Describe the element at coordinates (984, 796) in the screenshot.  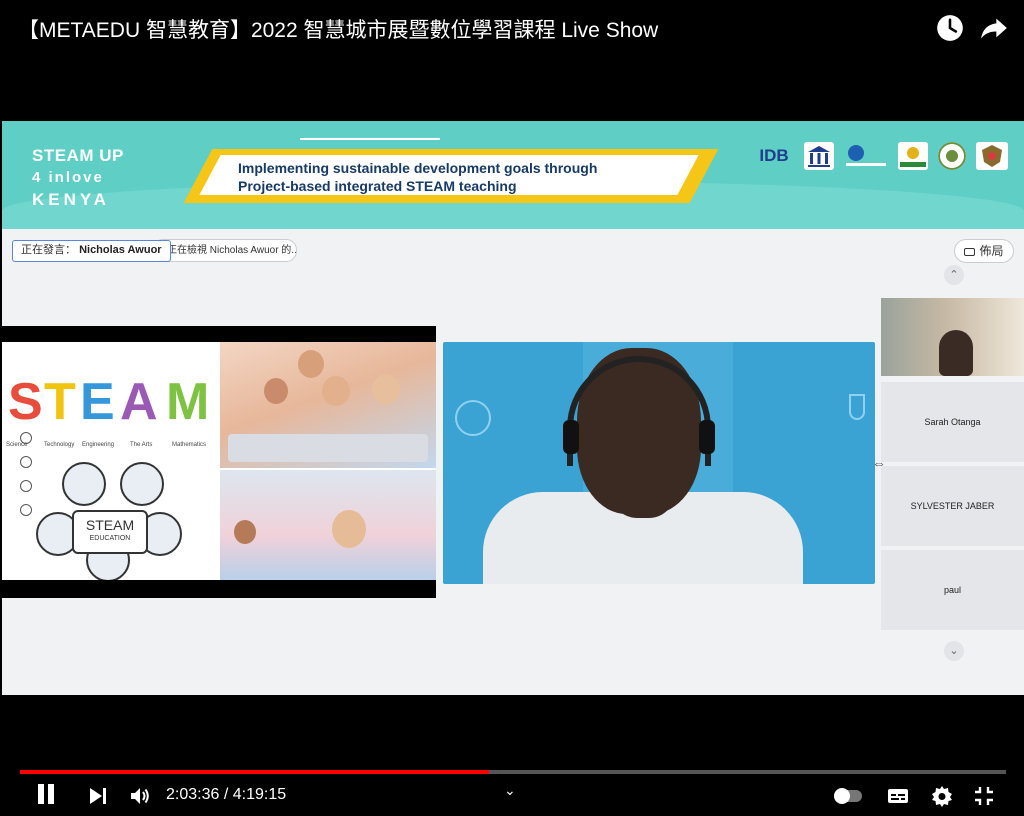
I see `exit-fullscreen-icon` at that location.